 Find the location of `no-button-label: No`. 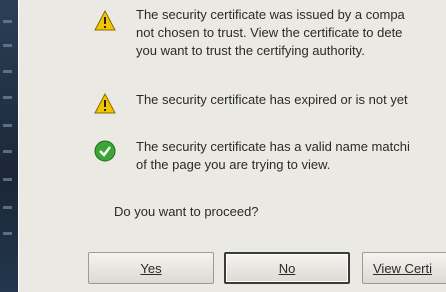

no-button-label: No is located at coordinates (287, 268).